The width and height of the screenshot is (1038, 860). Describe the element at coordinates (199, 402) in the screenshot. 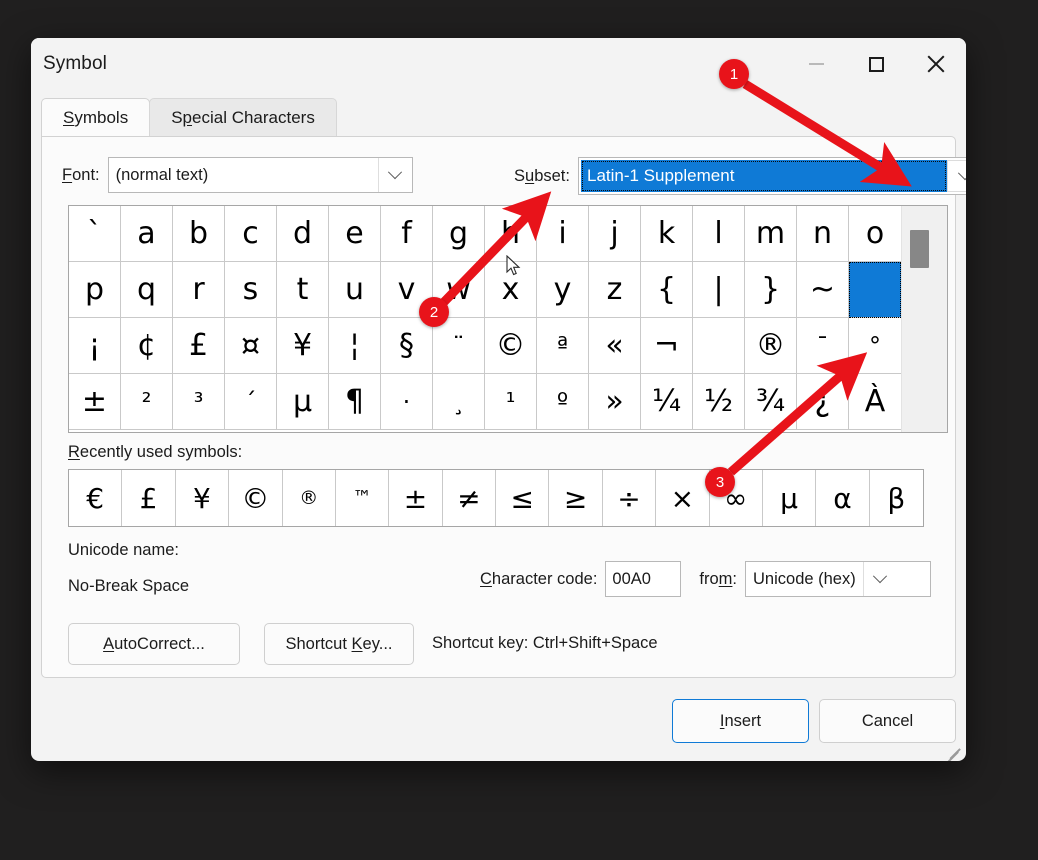

I see `character-cell: ³` at that location.